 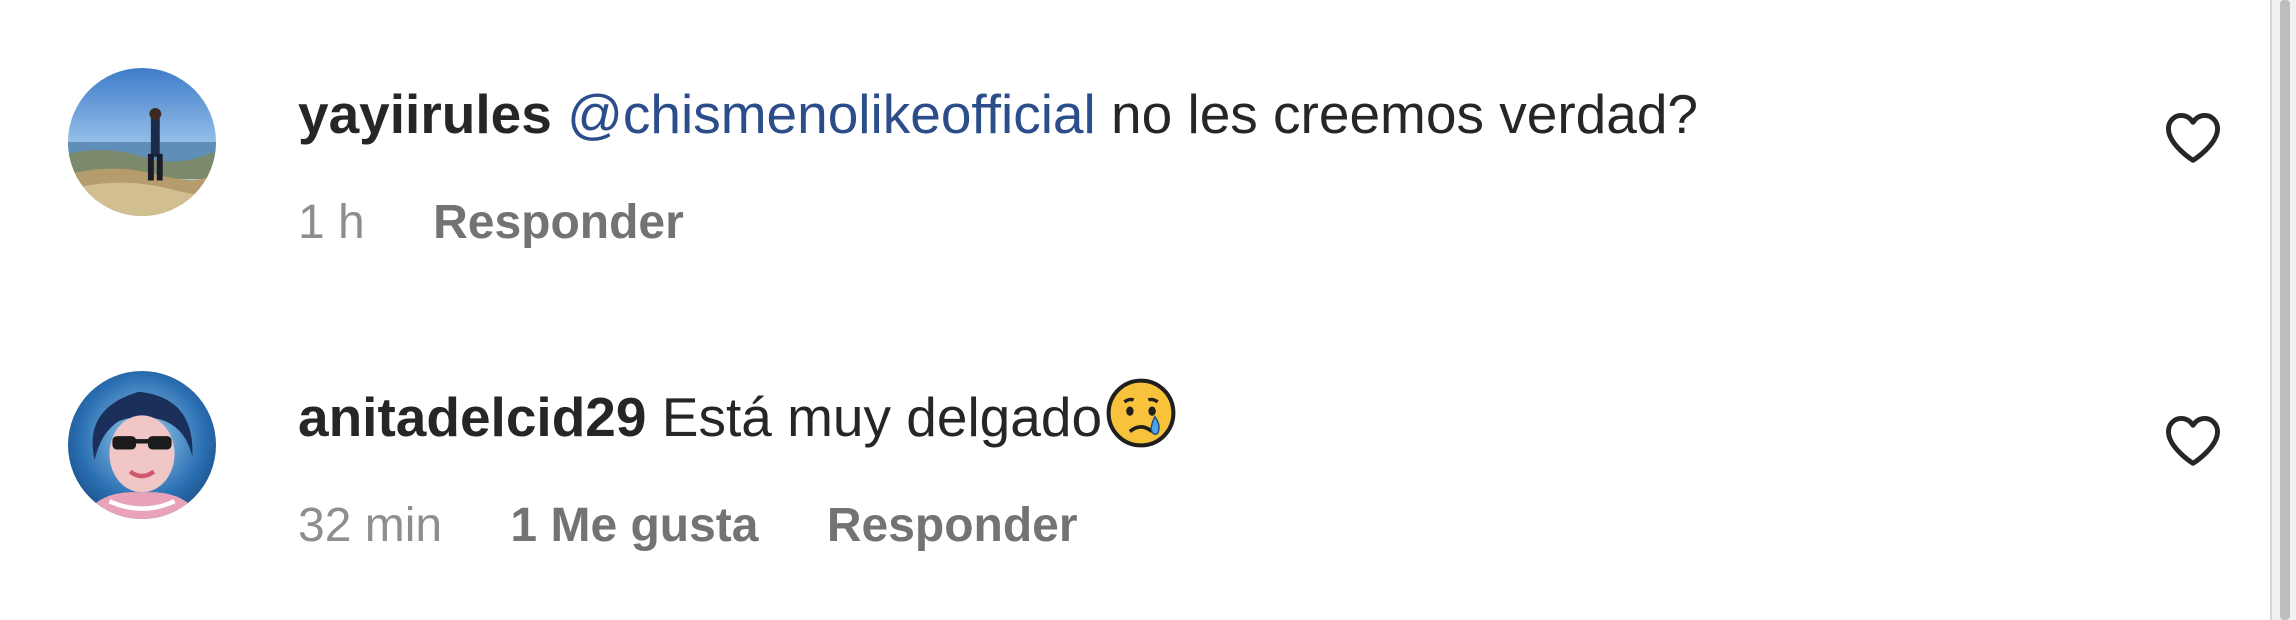 I want to click on comment-text: Está muy delgado, so click(x=882, y=417).